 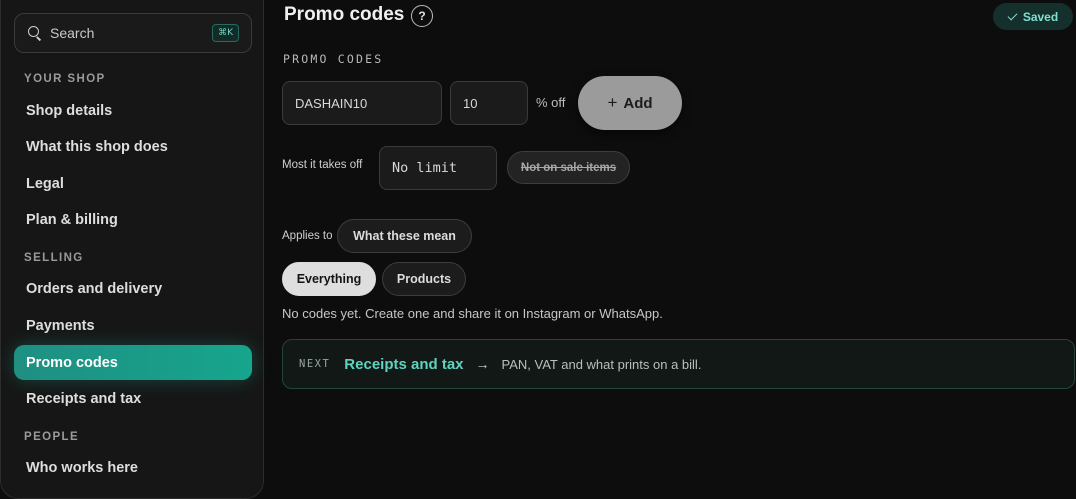 I want to click on percent-input: 10, so click(x=489, y=103).